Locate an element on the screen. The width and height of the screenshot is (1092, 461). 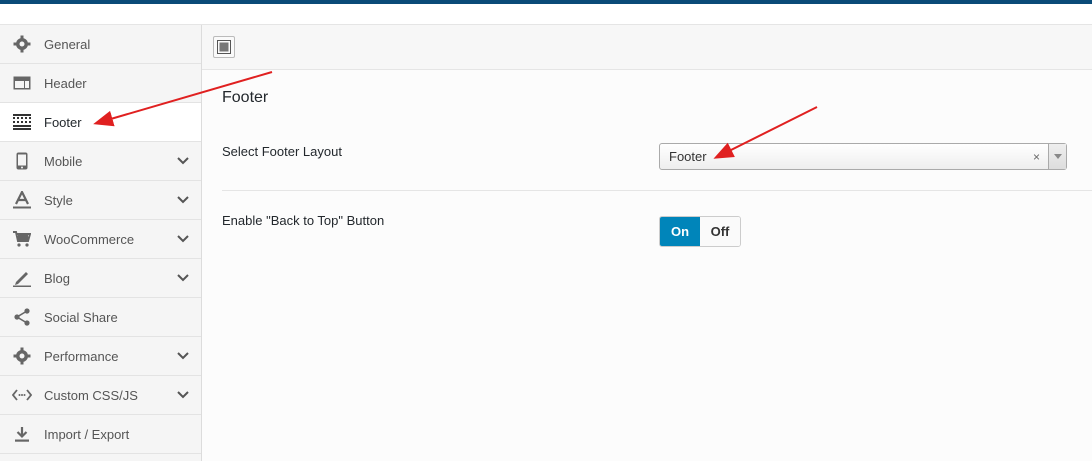
sidebar-item-label: Import / Export is located at coordinates (87, 434).